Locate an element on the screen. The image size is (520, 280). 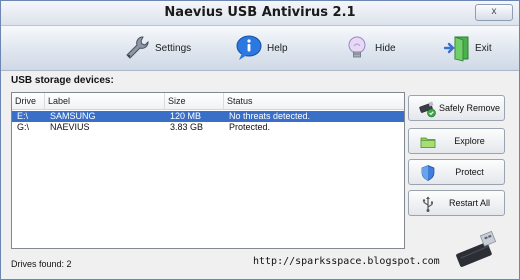
folder-icon is located at coordinates (428, 142).